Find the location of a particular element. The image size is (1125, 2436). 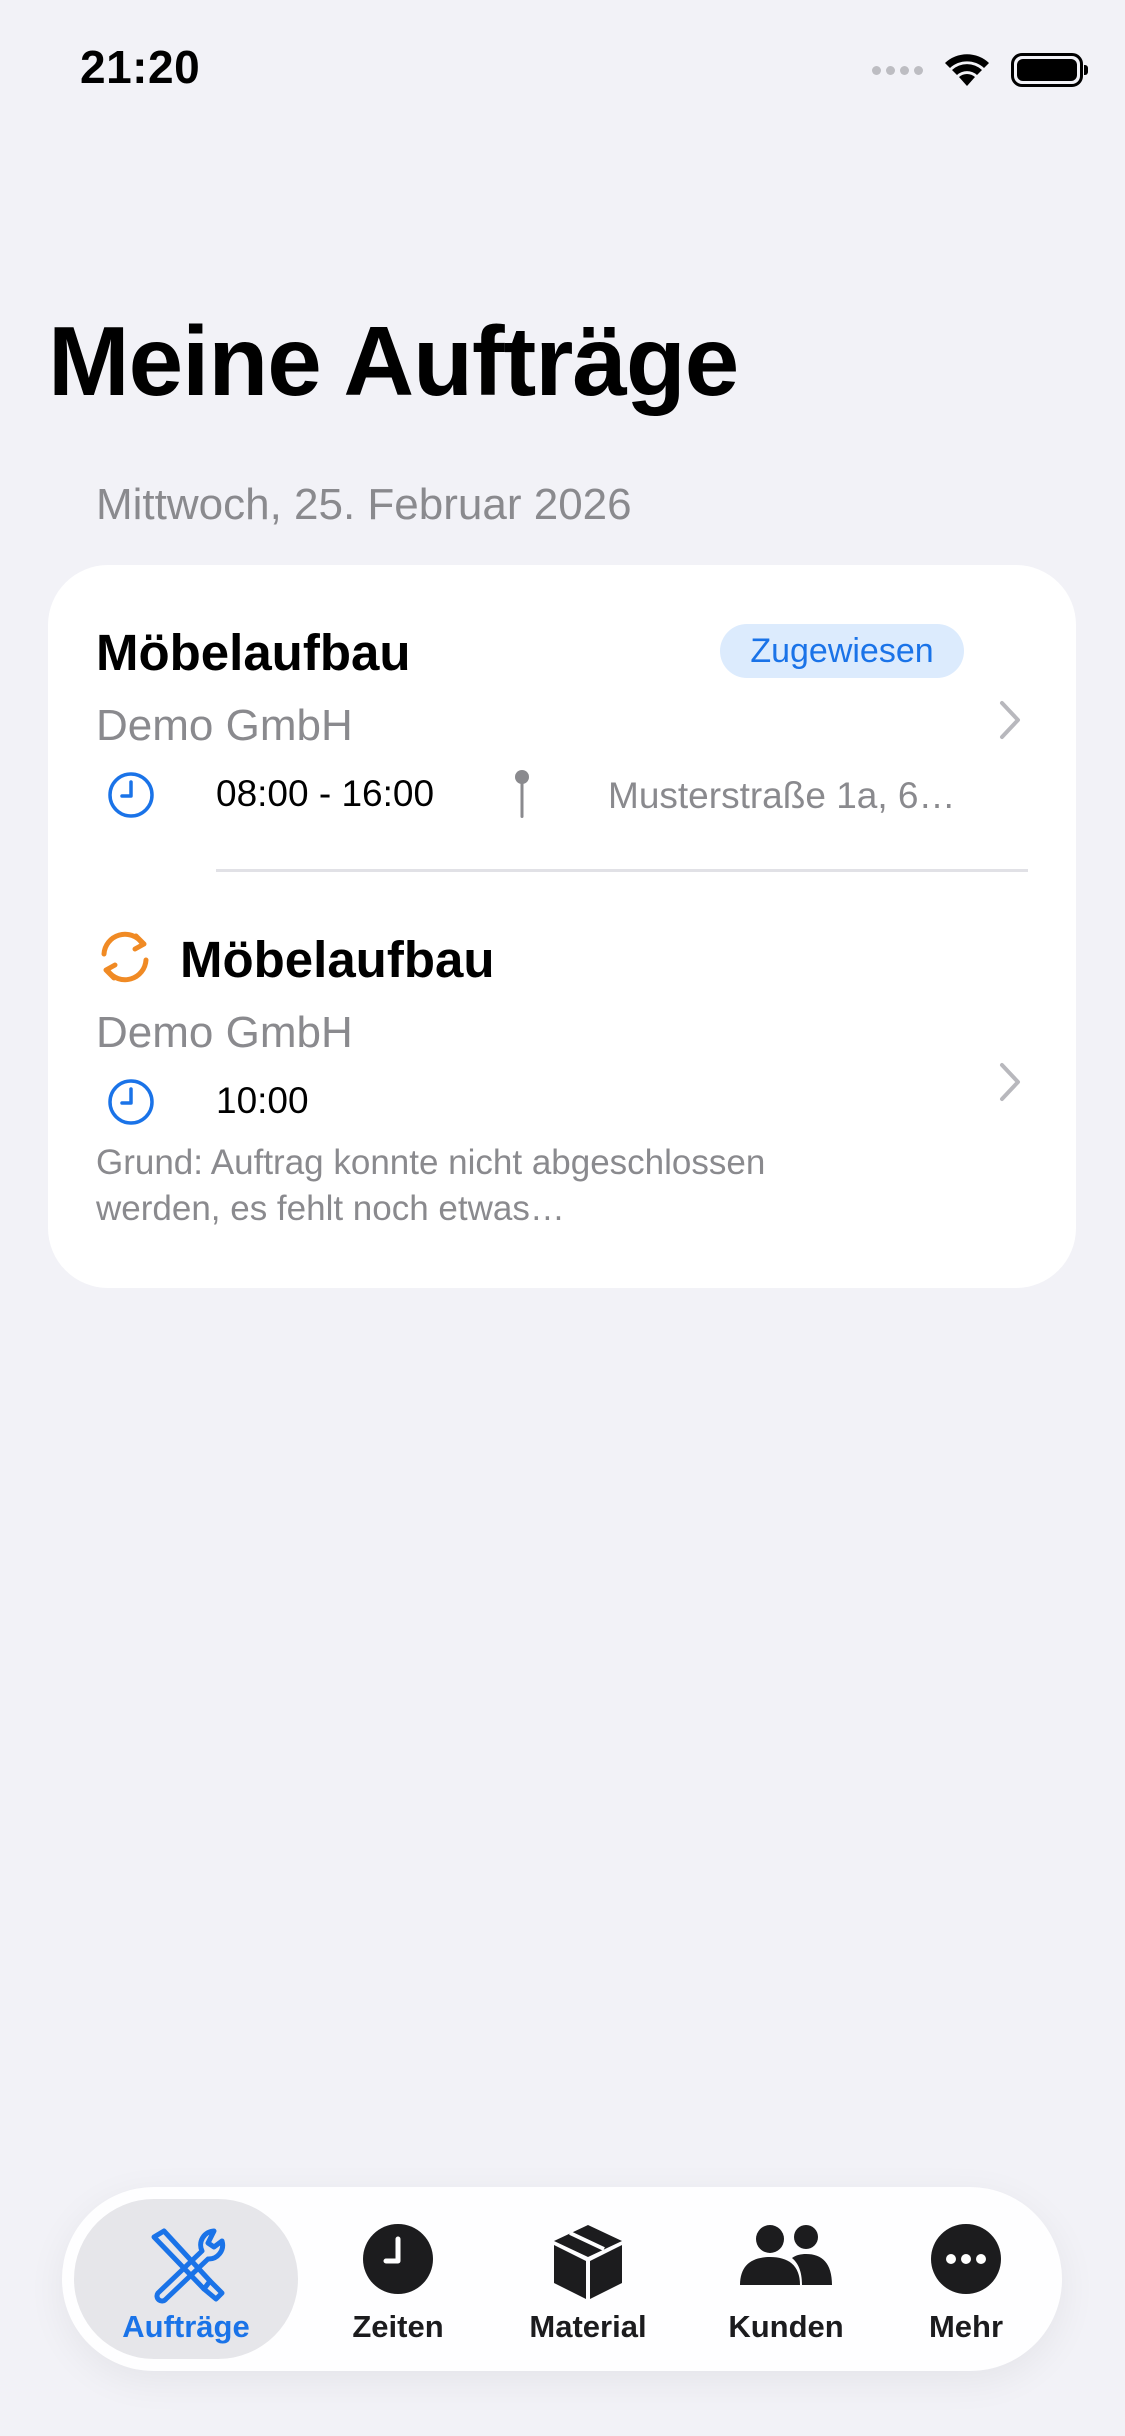

section-date-header: Mittwoch, 25. Februar 2026 is located at coordinates (364, 504).